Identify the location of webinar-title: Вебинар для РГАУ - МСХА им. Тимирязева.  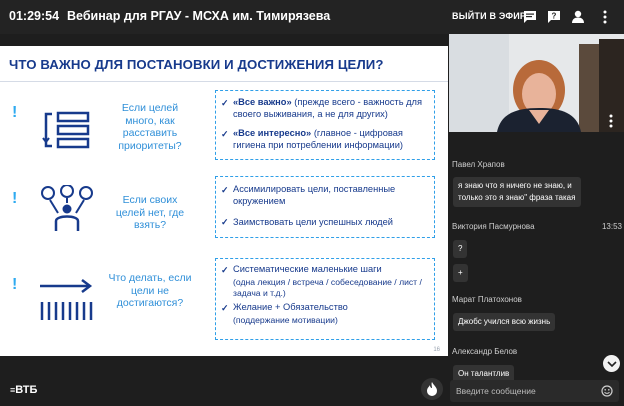
(199, 16).